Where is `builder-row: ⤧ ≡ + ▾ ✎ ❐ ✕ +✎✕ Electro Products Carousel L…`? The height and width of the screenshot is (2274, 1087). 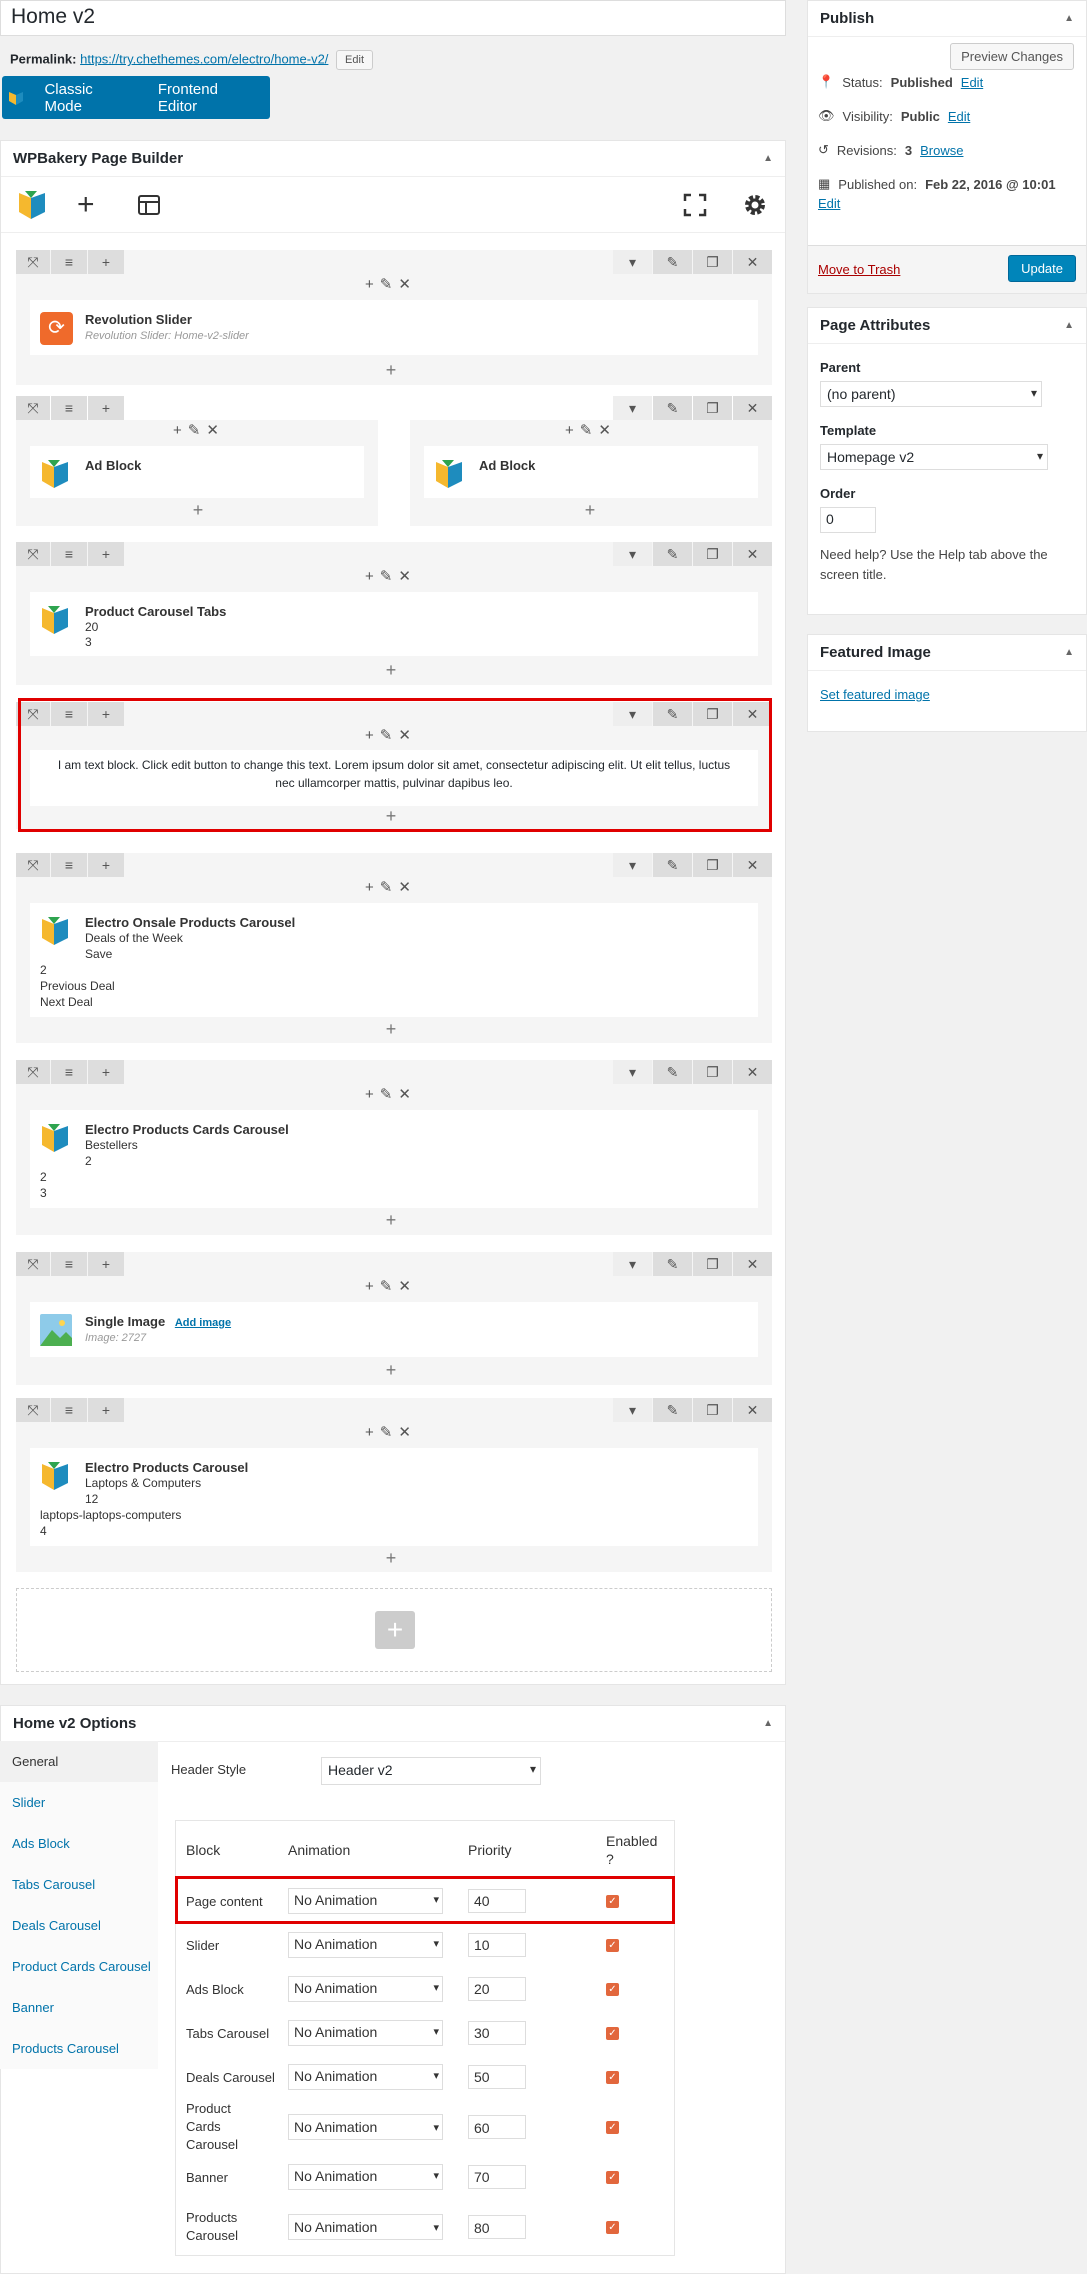
builder-row: ⤧ ≡ + ▾ ✎ ❐ ✕ +✎✕ Electro Products Carousel L… is located at coordinates (394, 1485).